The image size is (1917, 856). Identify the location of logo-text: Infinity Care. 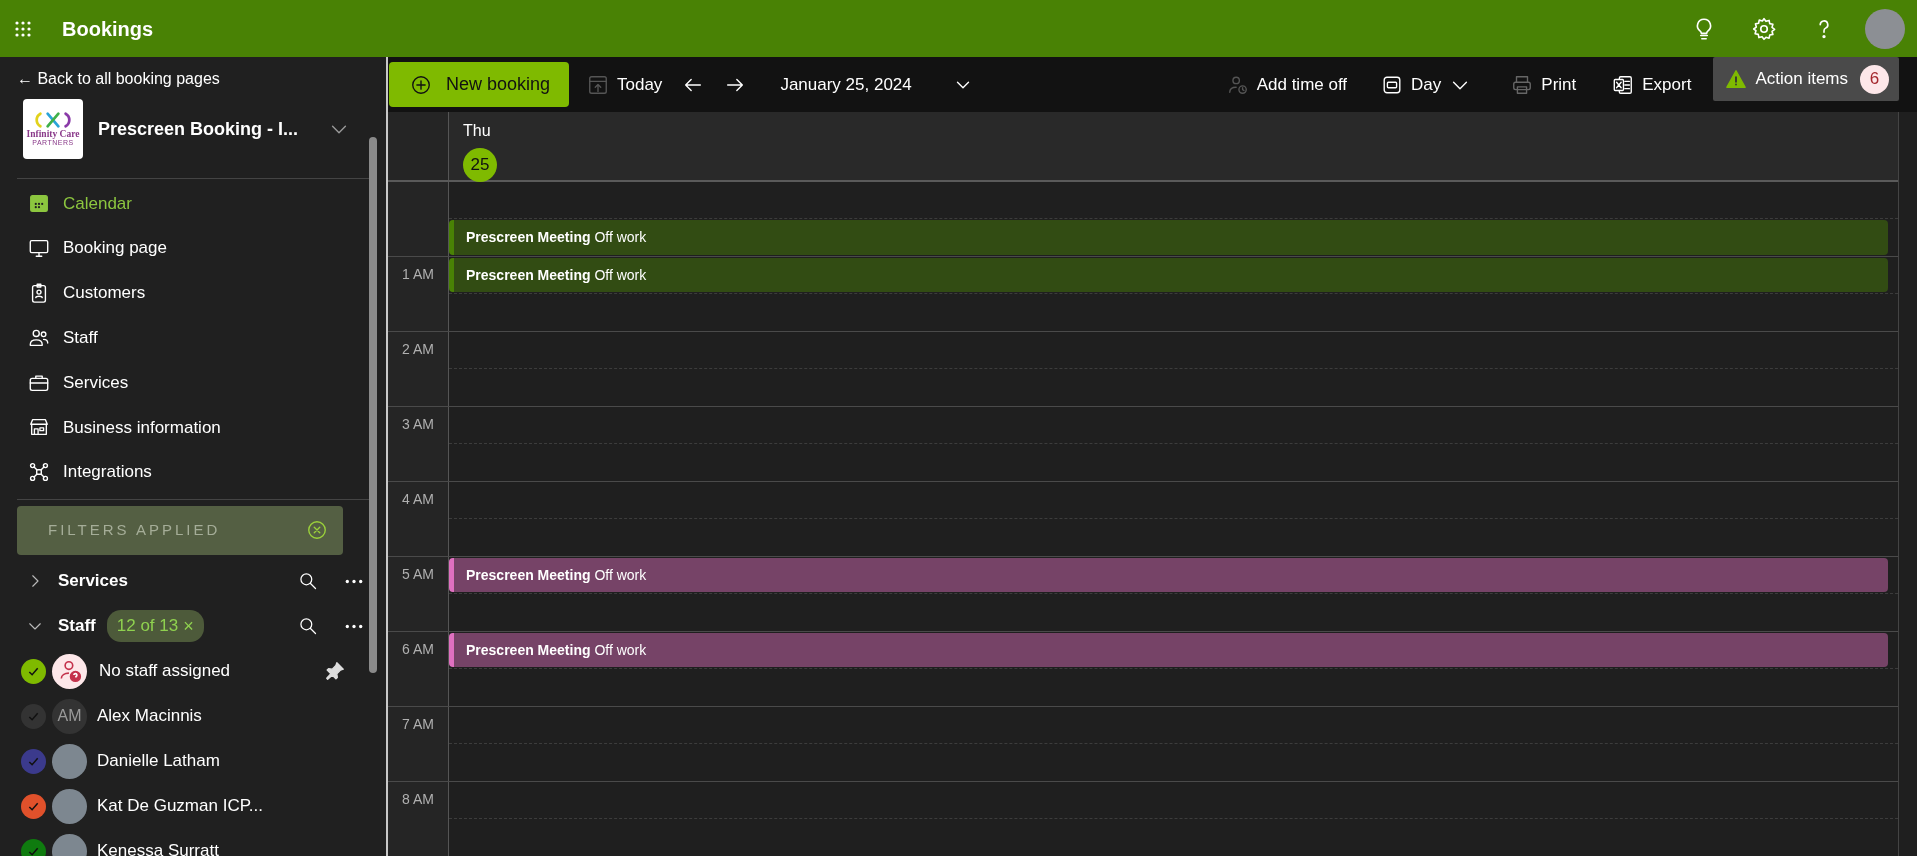
(53, 134).